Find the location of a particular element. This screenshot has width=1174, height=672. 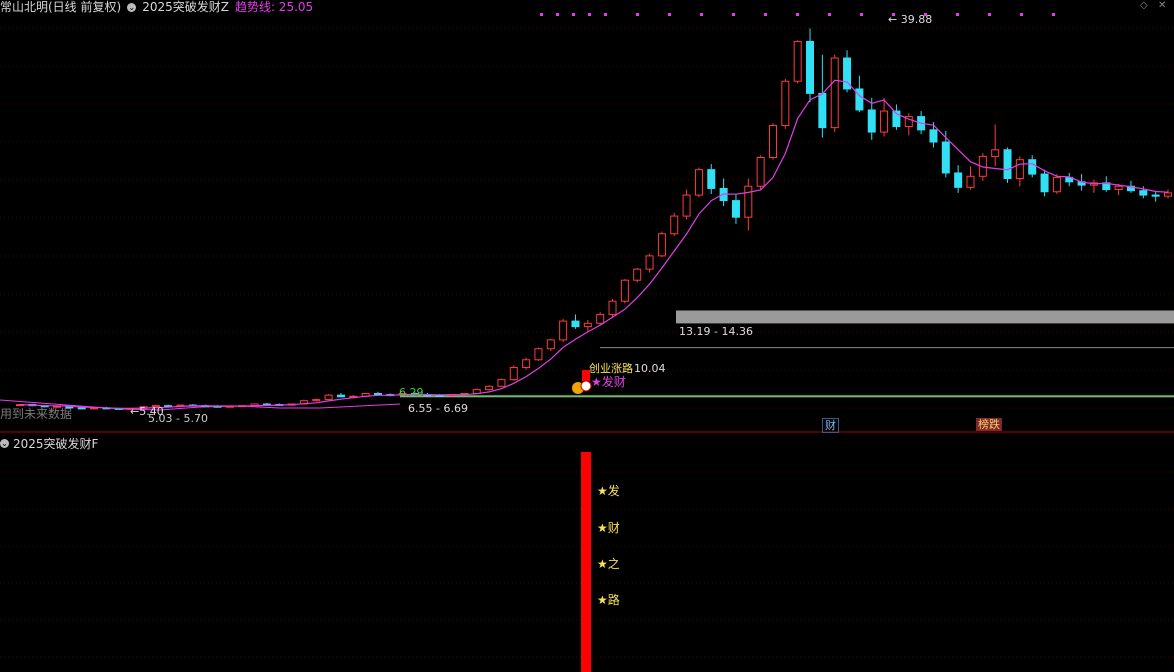

trend-line-value: 趋势线: 25.05 is located at coordinates (274, 7).